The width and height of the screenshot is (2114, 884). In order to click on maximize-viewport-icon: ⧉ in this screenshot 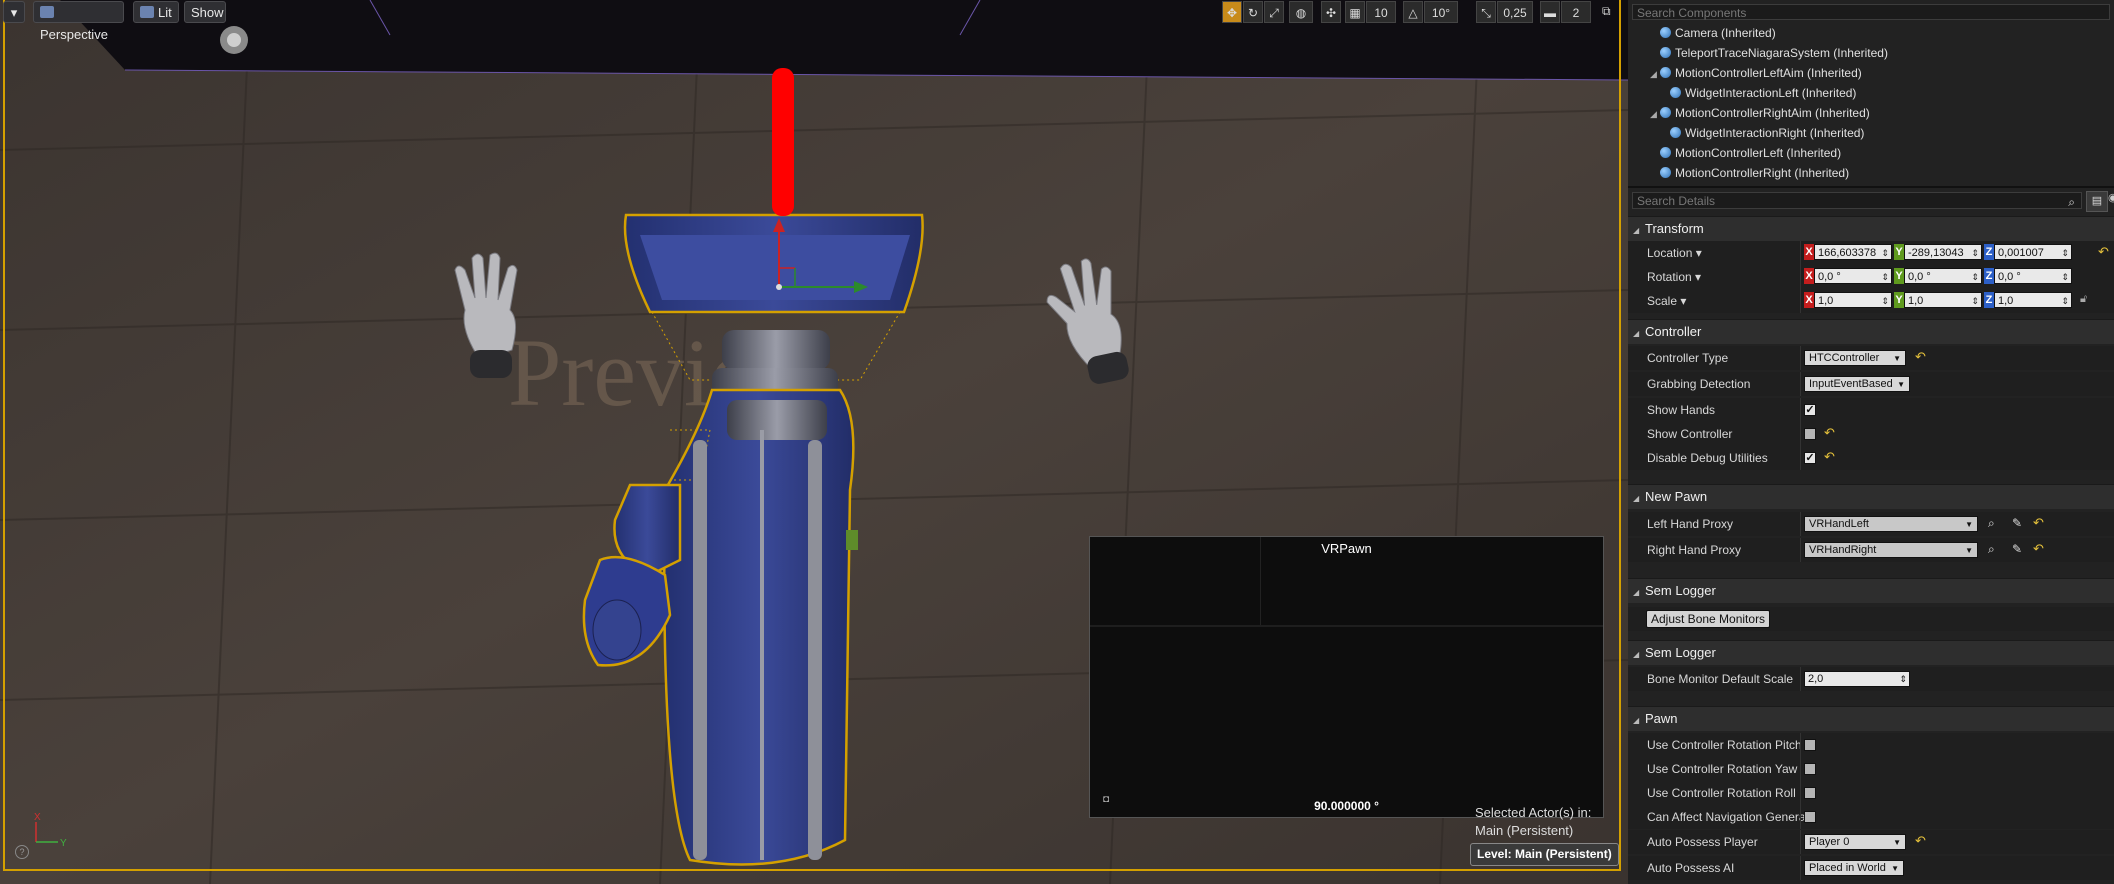, I will do `click(1606, 11)`.